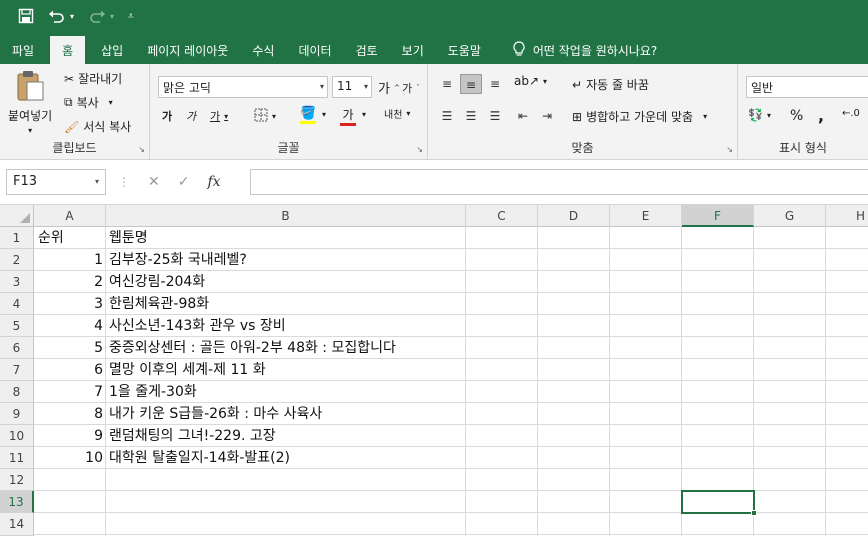 Image resolution: width=868 pixels, height=536 pixels. Describe the element at coordinates (68, 370) in the screenshot. I see `cell-rank: 6` at that location.